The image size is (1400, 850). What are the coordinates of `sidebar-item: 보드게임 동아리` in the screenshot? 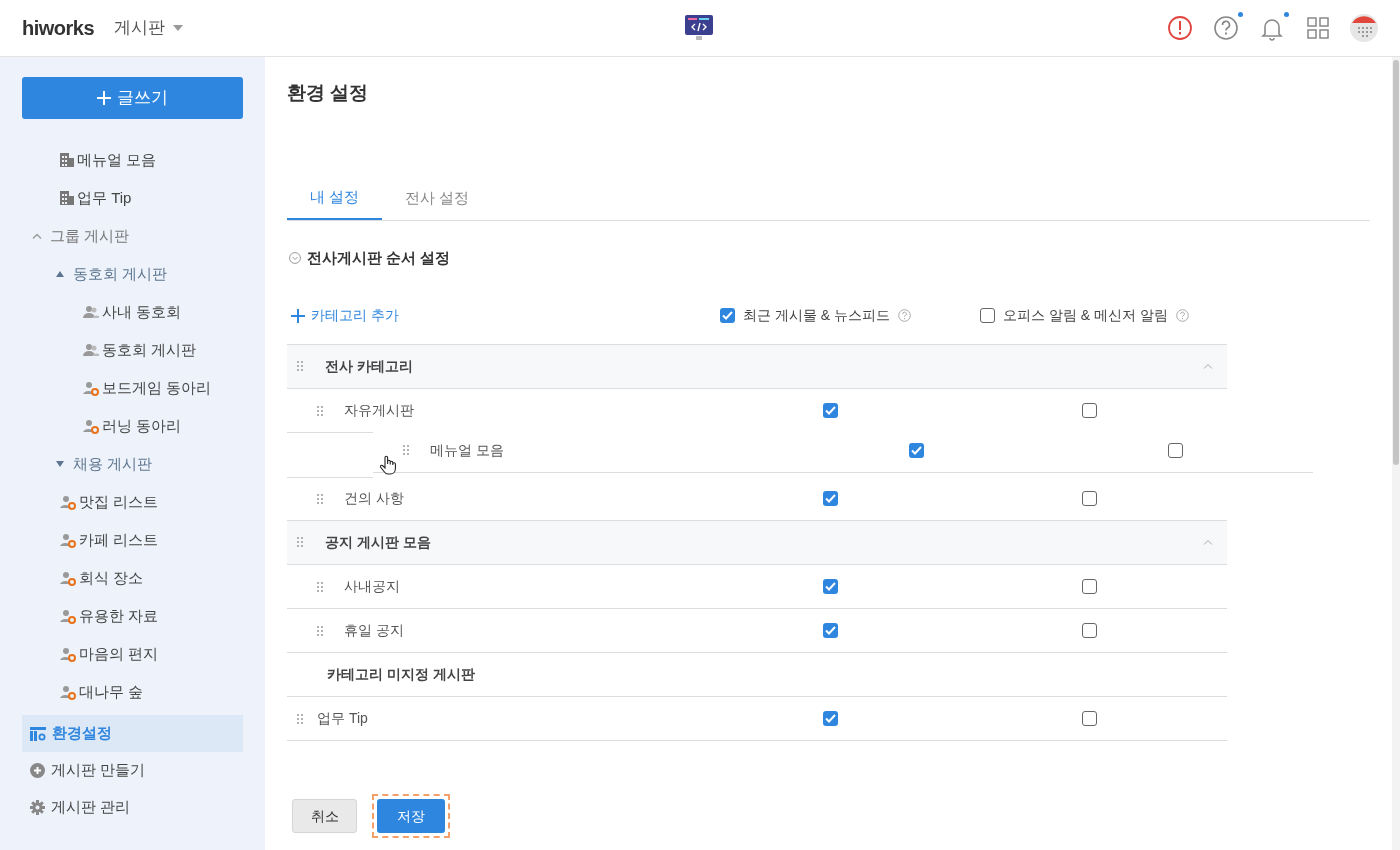 It's located at (132, 388).